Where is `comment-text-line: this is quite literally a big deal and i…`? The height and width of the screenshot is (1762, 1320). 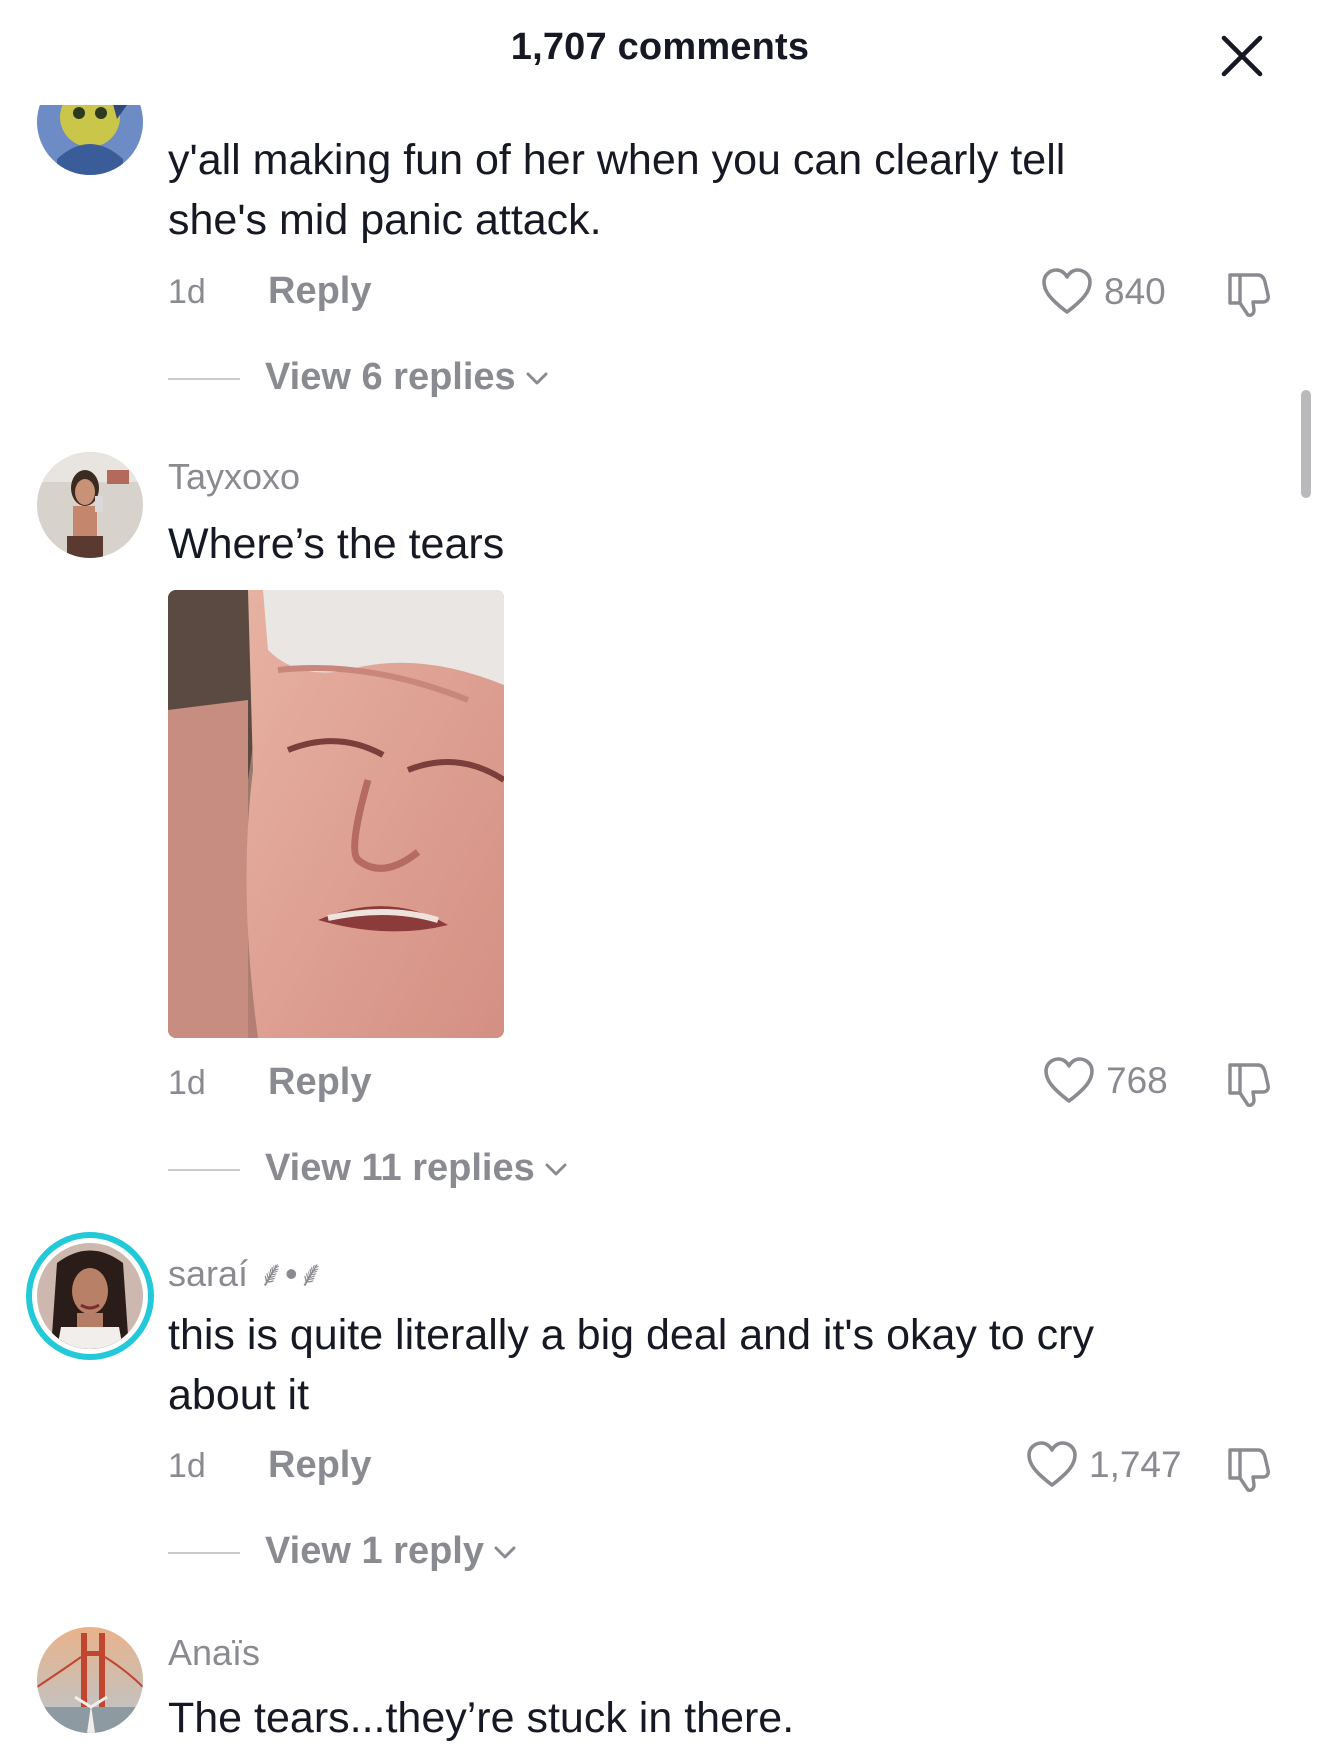 comment-text-line: this is quite literally a big deal and i… is located at coordinates (631, 1335).